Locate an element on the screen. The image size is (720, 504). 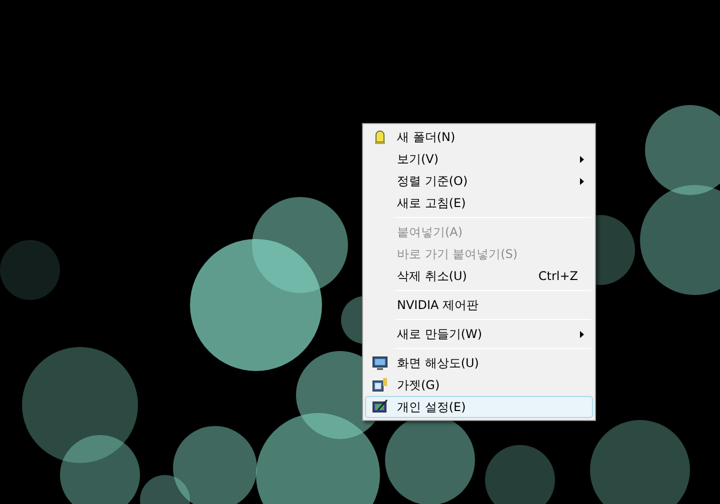
bokeh-circle is located at coordinates (30, 270).